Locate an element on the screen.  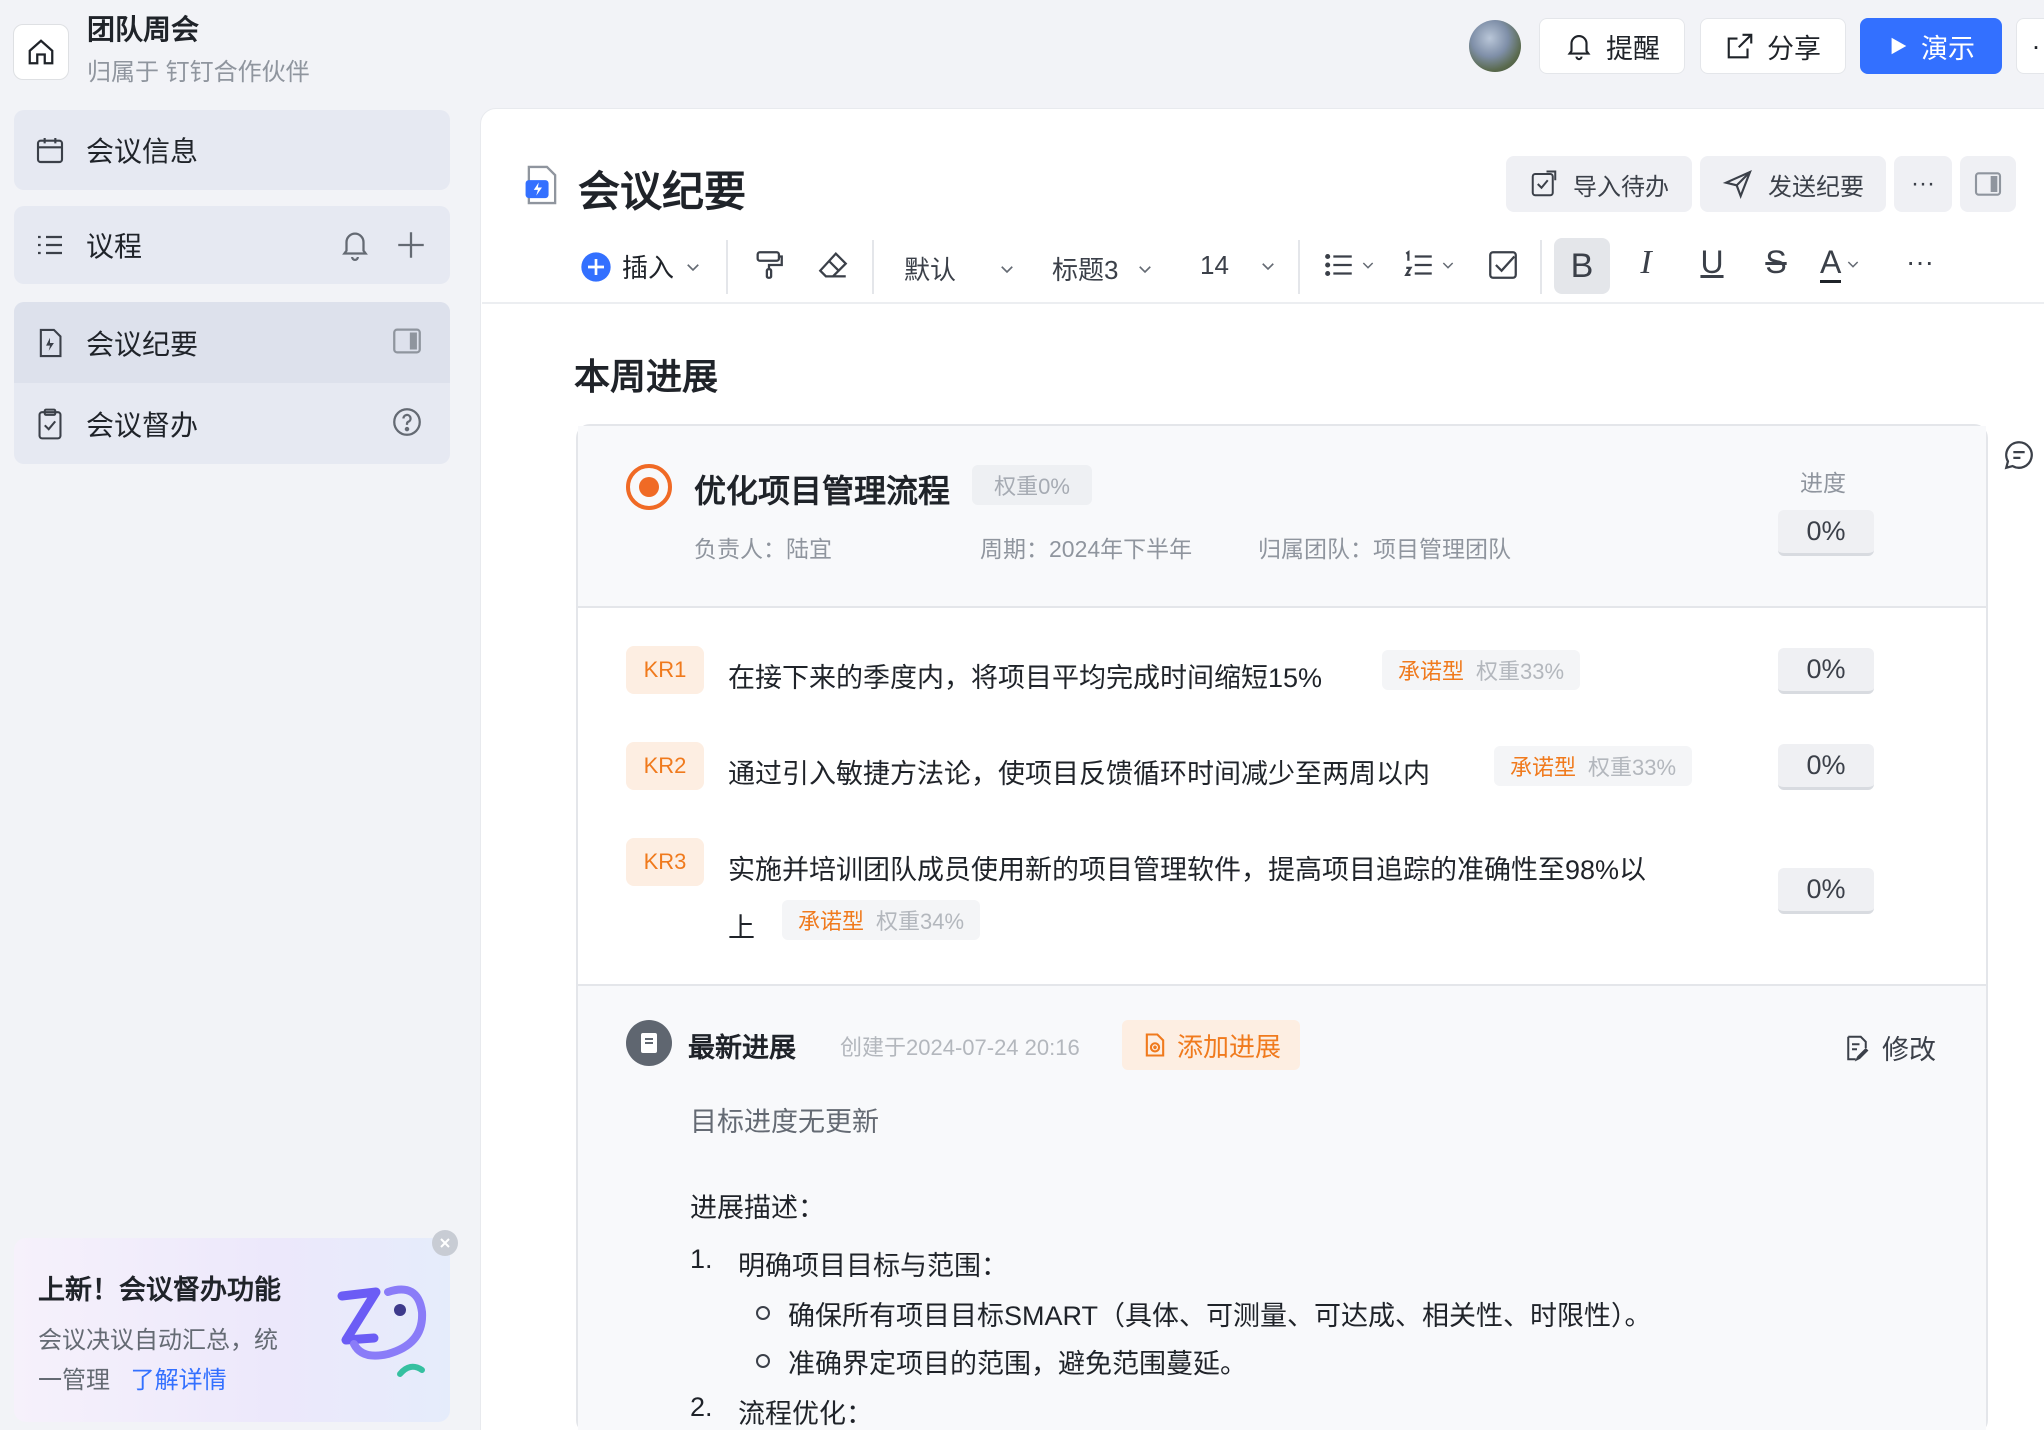
bullet-list-icon is located at coordinates (1338, 265).